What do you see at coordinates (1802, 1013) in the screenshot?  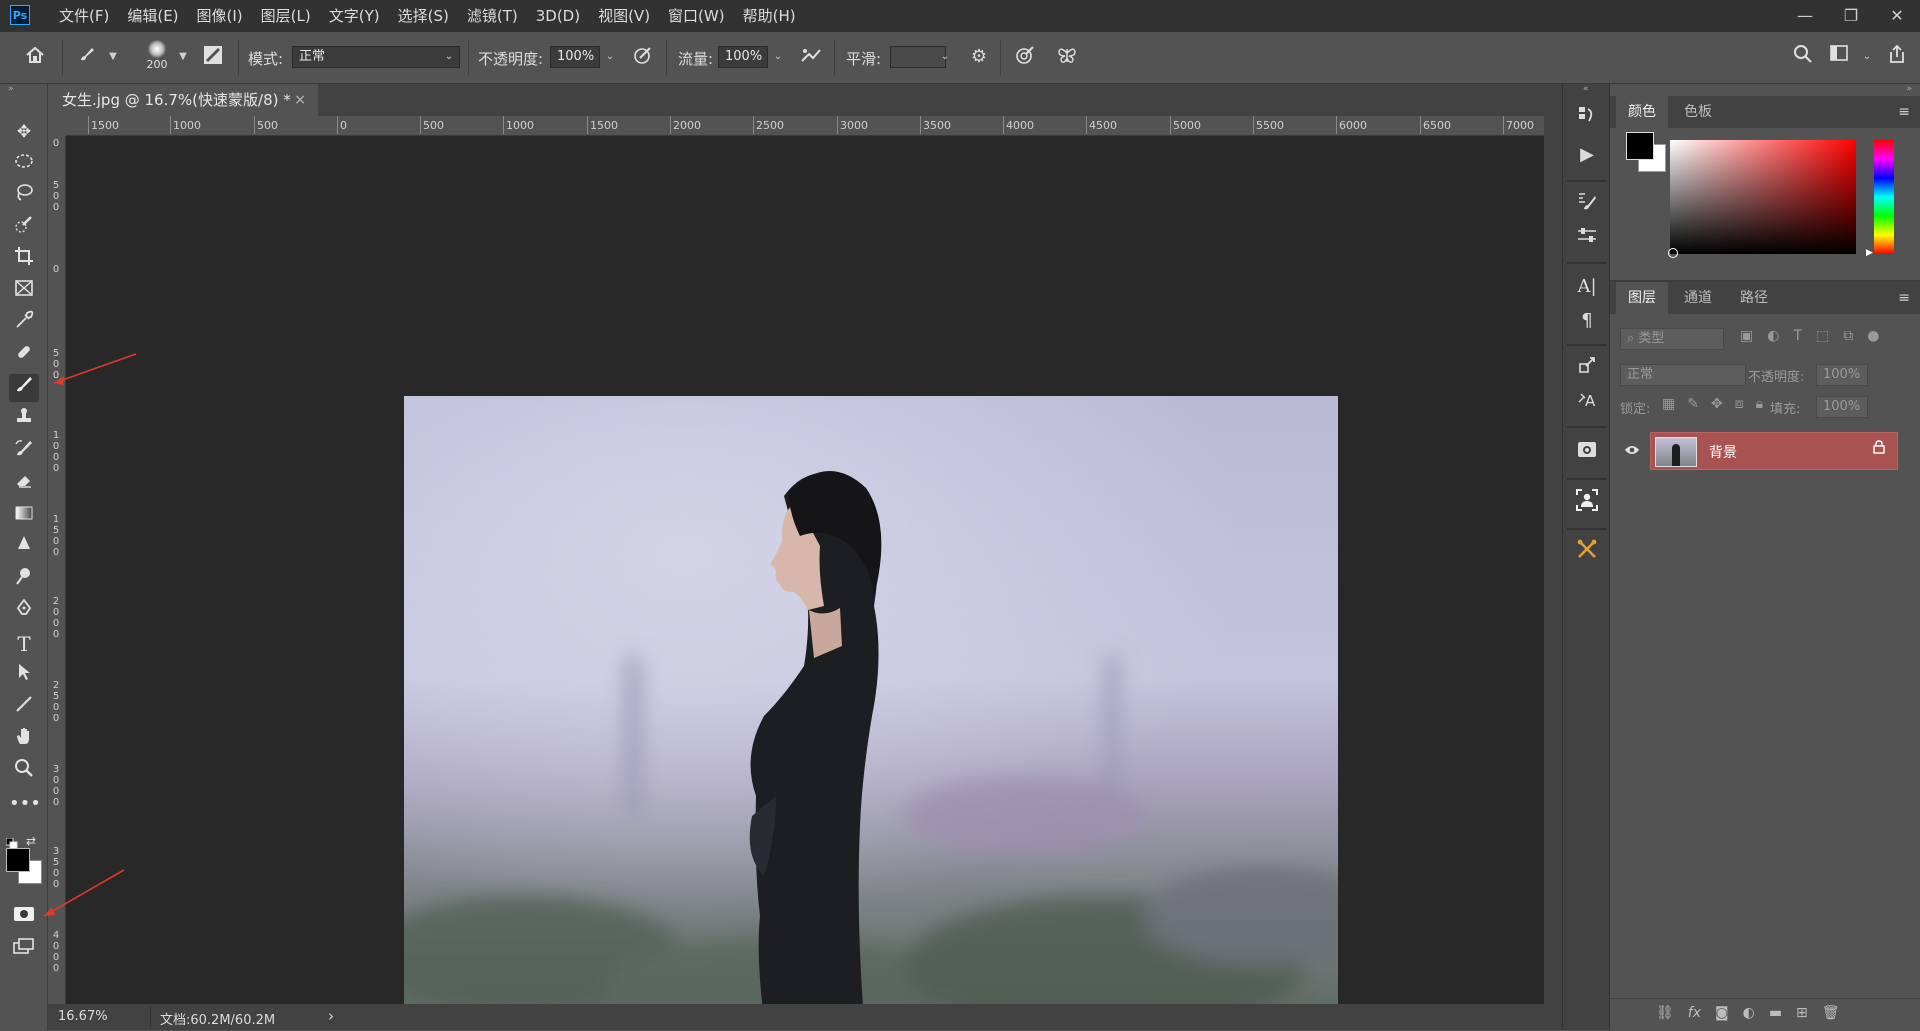 I see `new-layer-icon: ⊞` at bounding box center [1802, 1013].